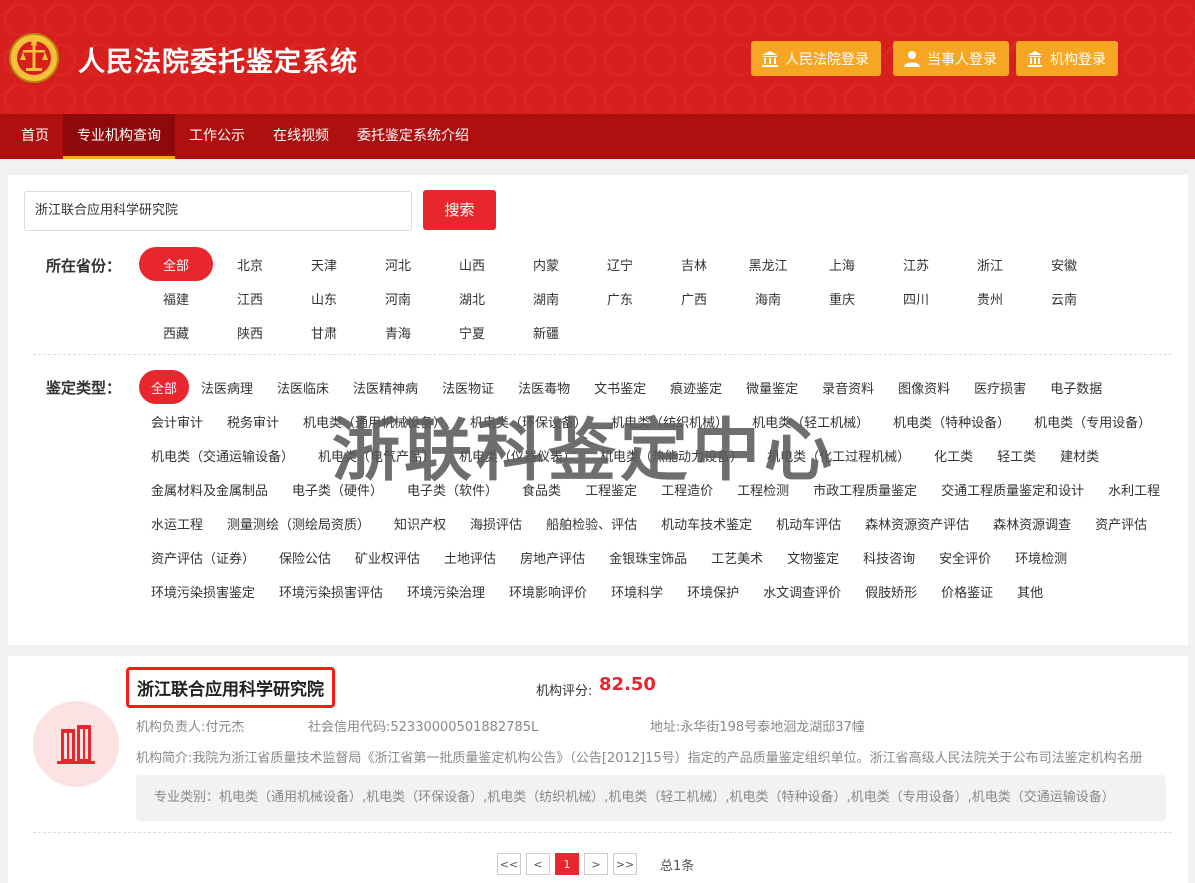  Describe the element at coordinates (1076, 387) in the screenshot. I see `type-tag: 电子数据` at that location.